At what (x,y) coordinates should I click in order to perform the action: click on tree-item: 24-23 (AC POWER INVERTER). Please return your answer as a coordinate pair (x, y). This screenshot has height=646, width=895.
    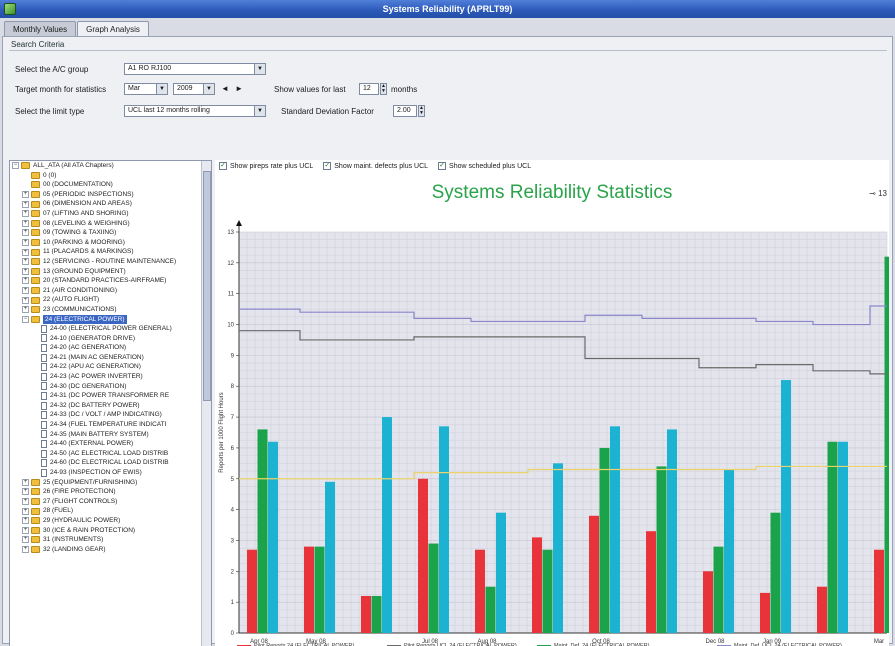
    Looking at the image, I should click on (110, 377).